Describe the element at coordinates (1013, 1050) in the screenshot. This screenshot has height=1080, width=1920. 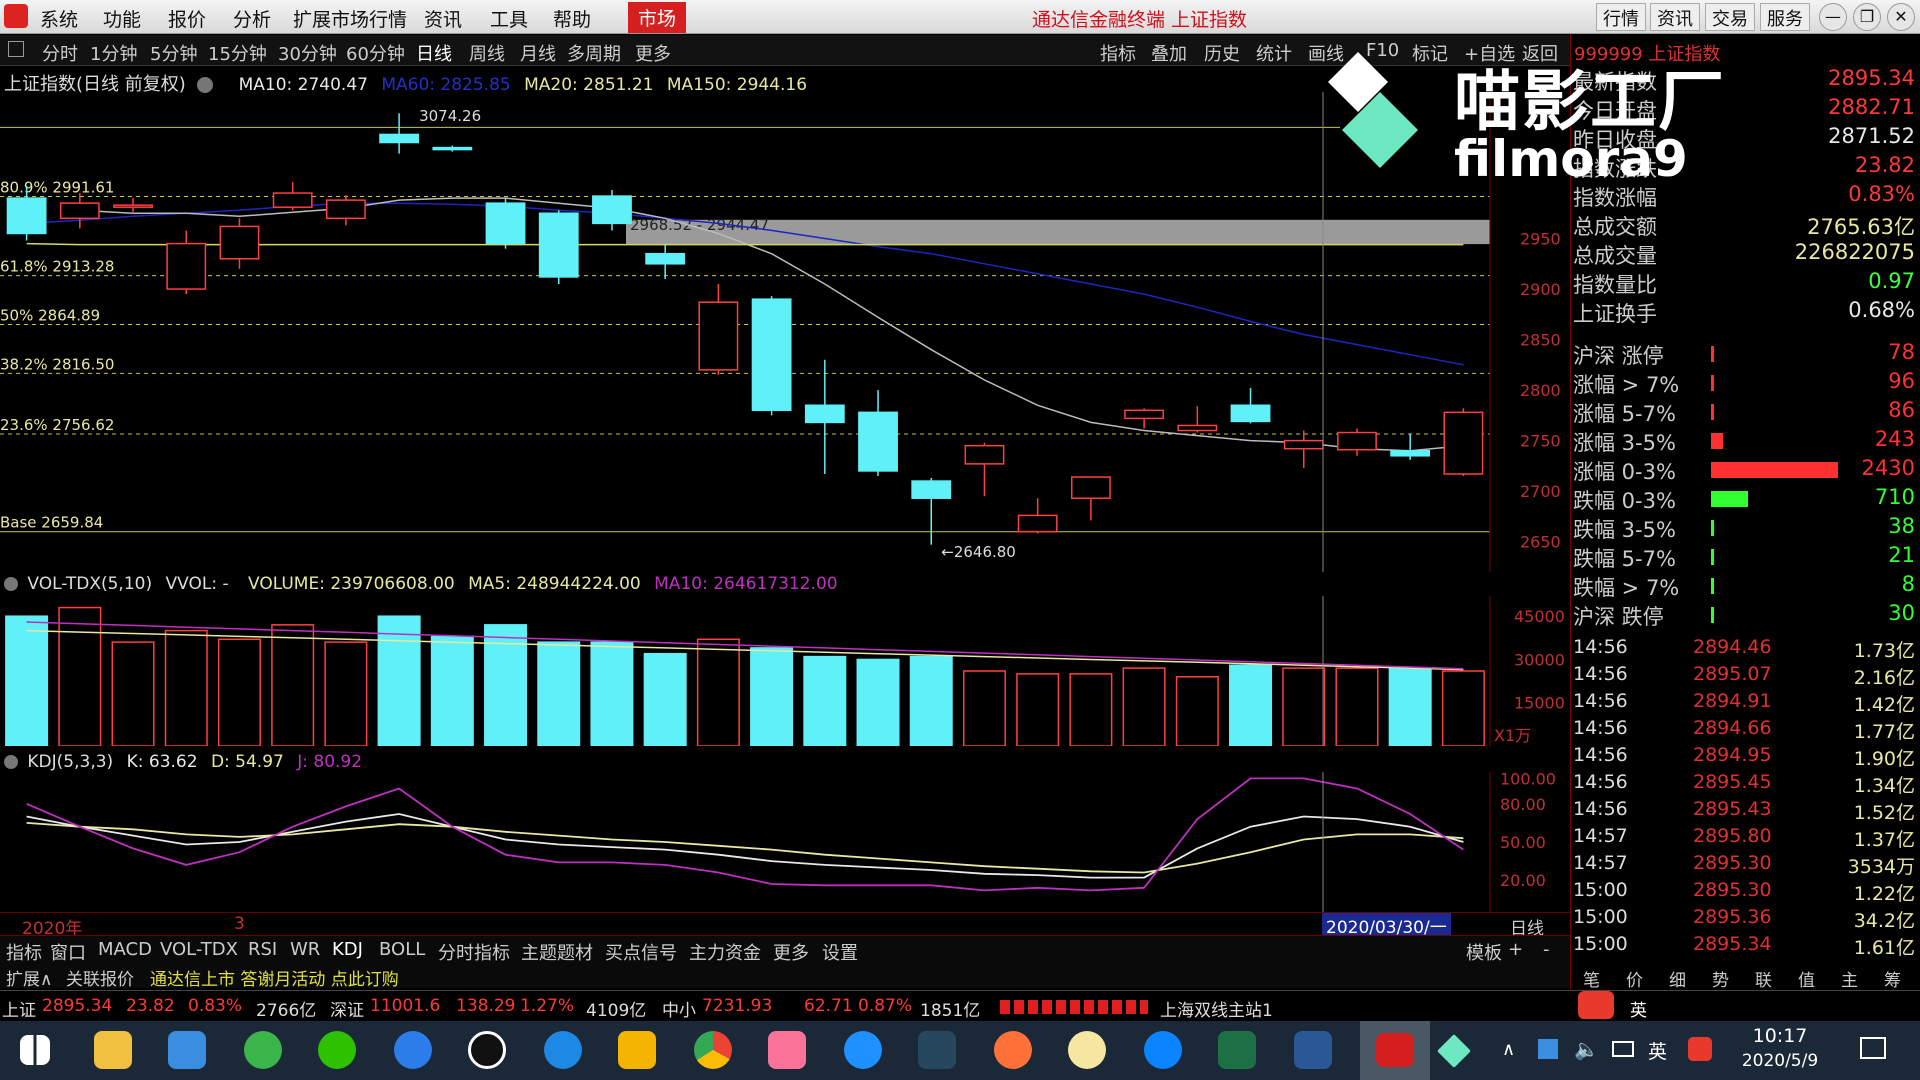
I see `firefox-icon` at that location.